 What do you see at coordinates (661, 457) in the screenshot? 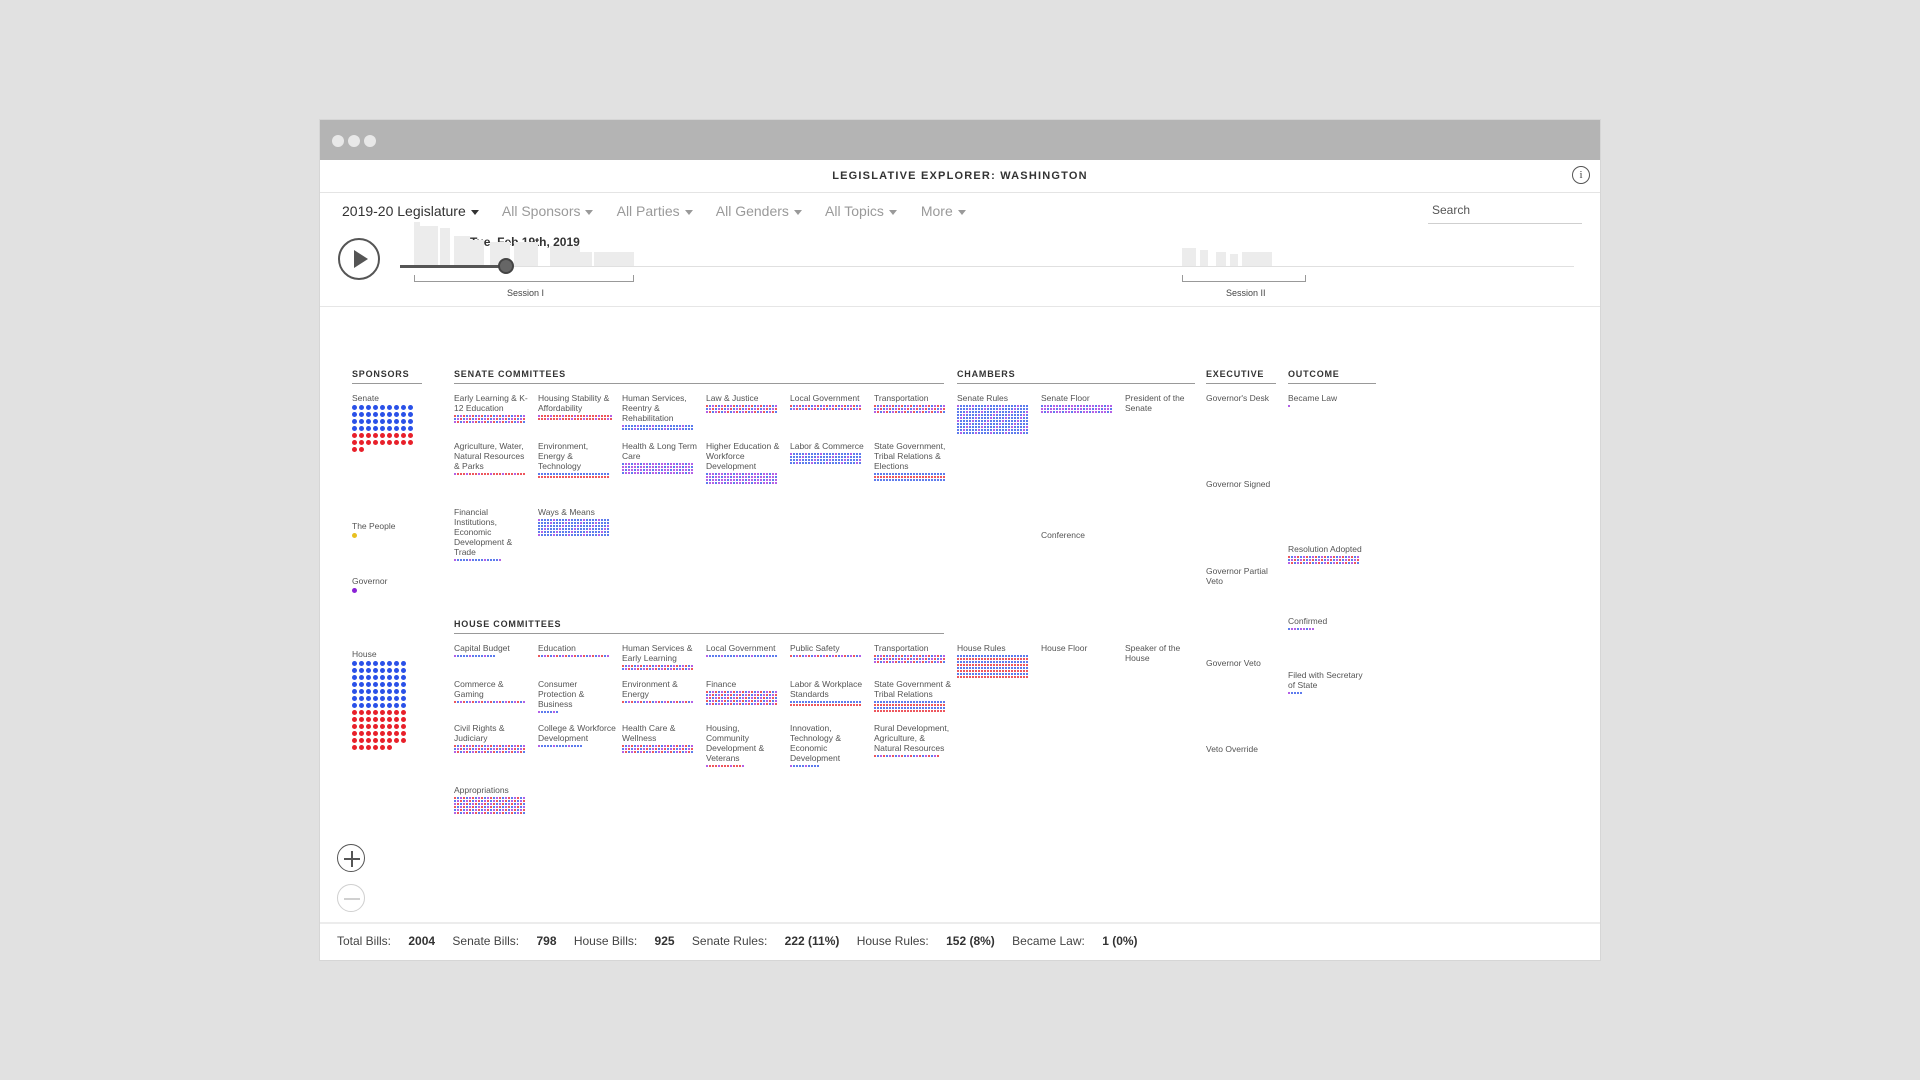
I see `node: Health & Long Term Care` at bounding box center [661, 457].